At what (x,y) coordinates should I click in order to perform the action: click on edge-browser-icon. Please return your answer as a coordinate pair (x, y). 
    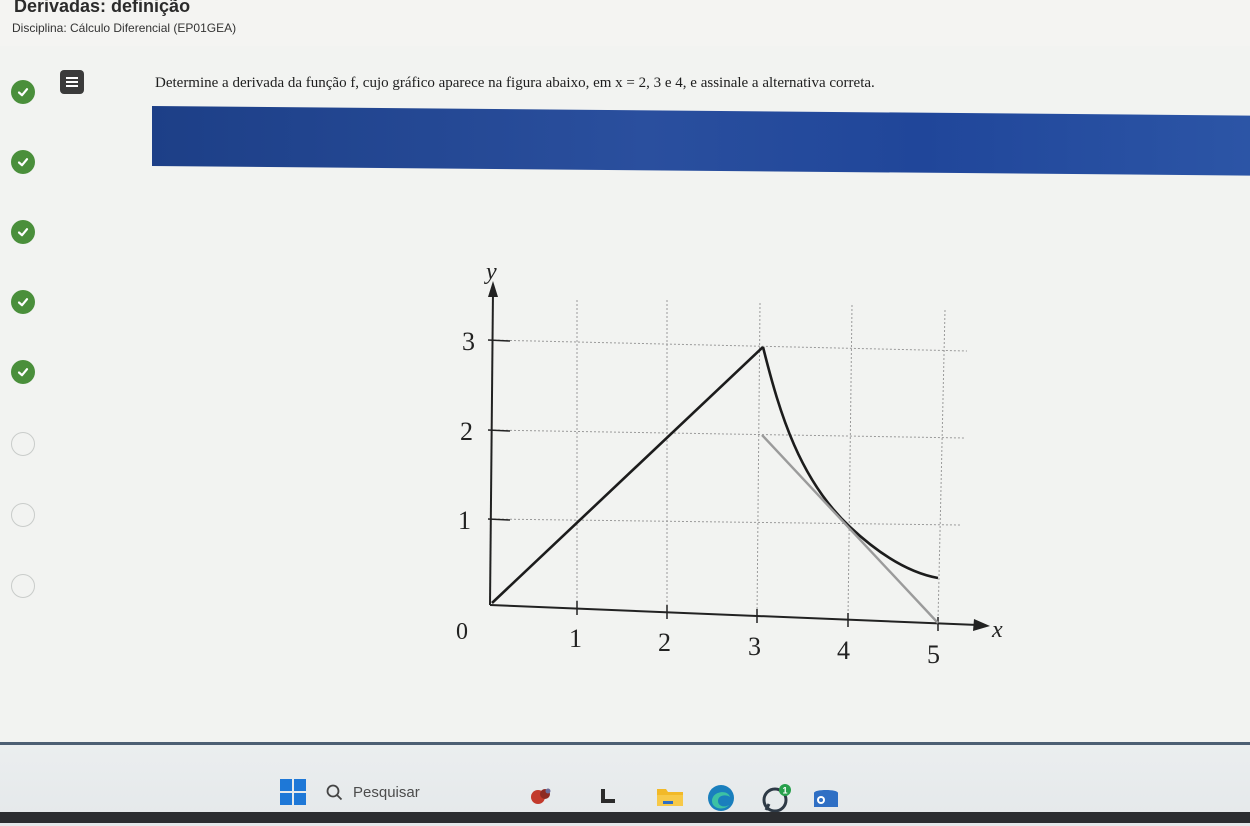
    Looking at the image, I should click on (720, 797).